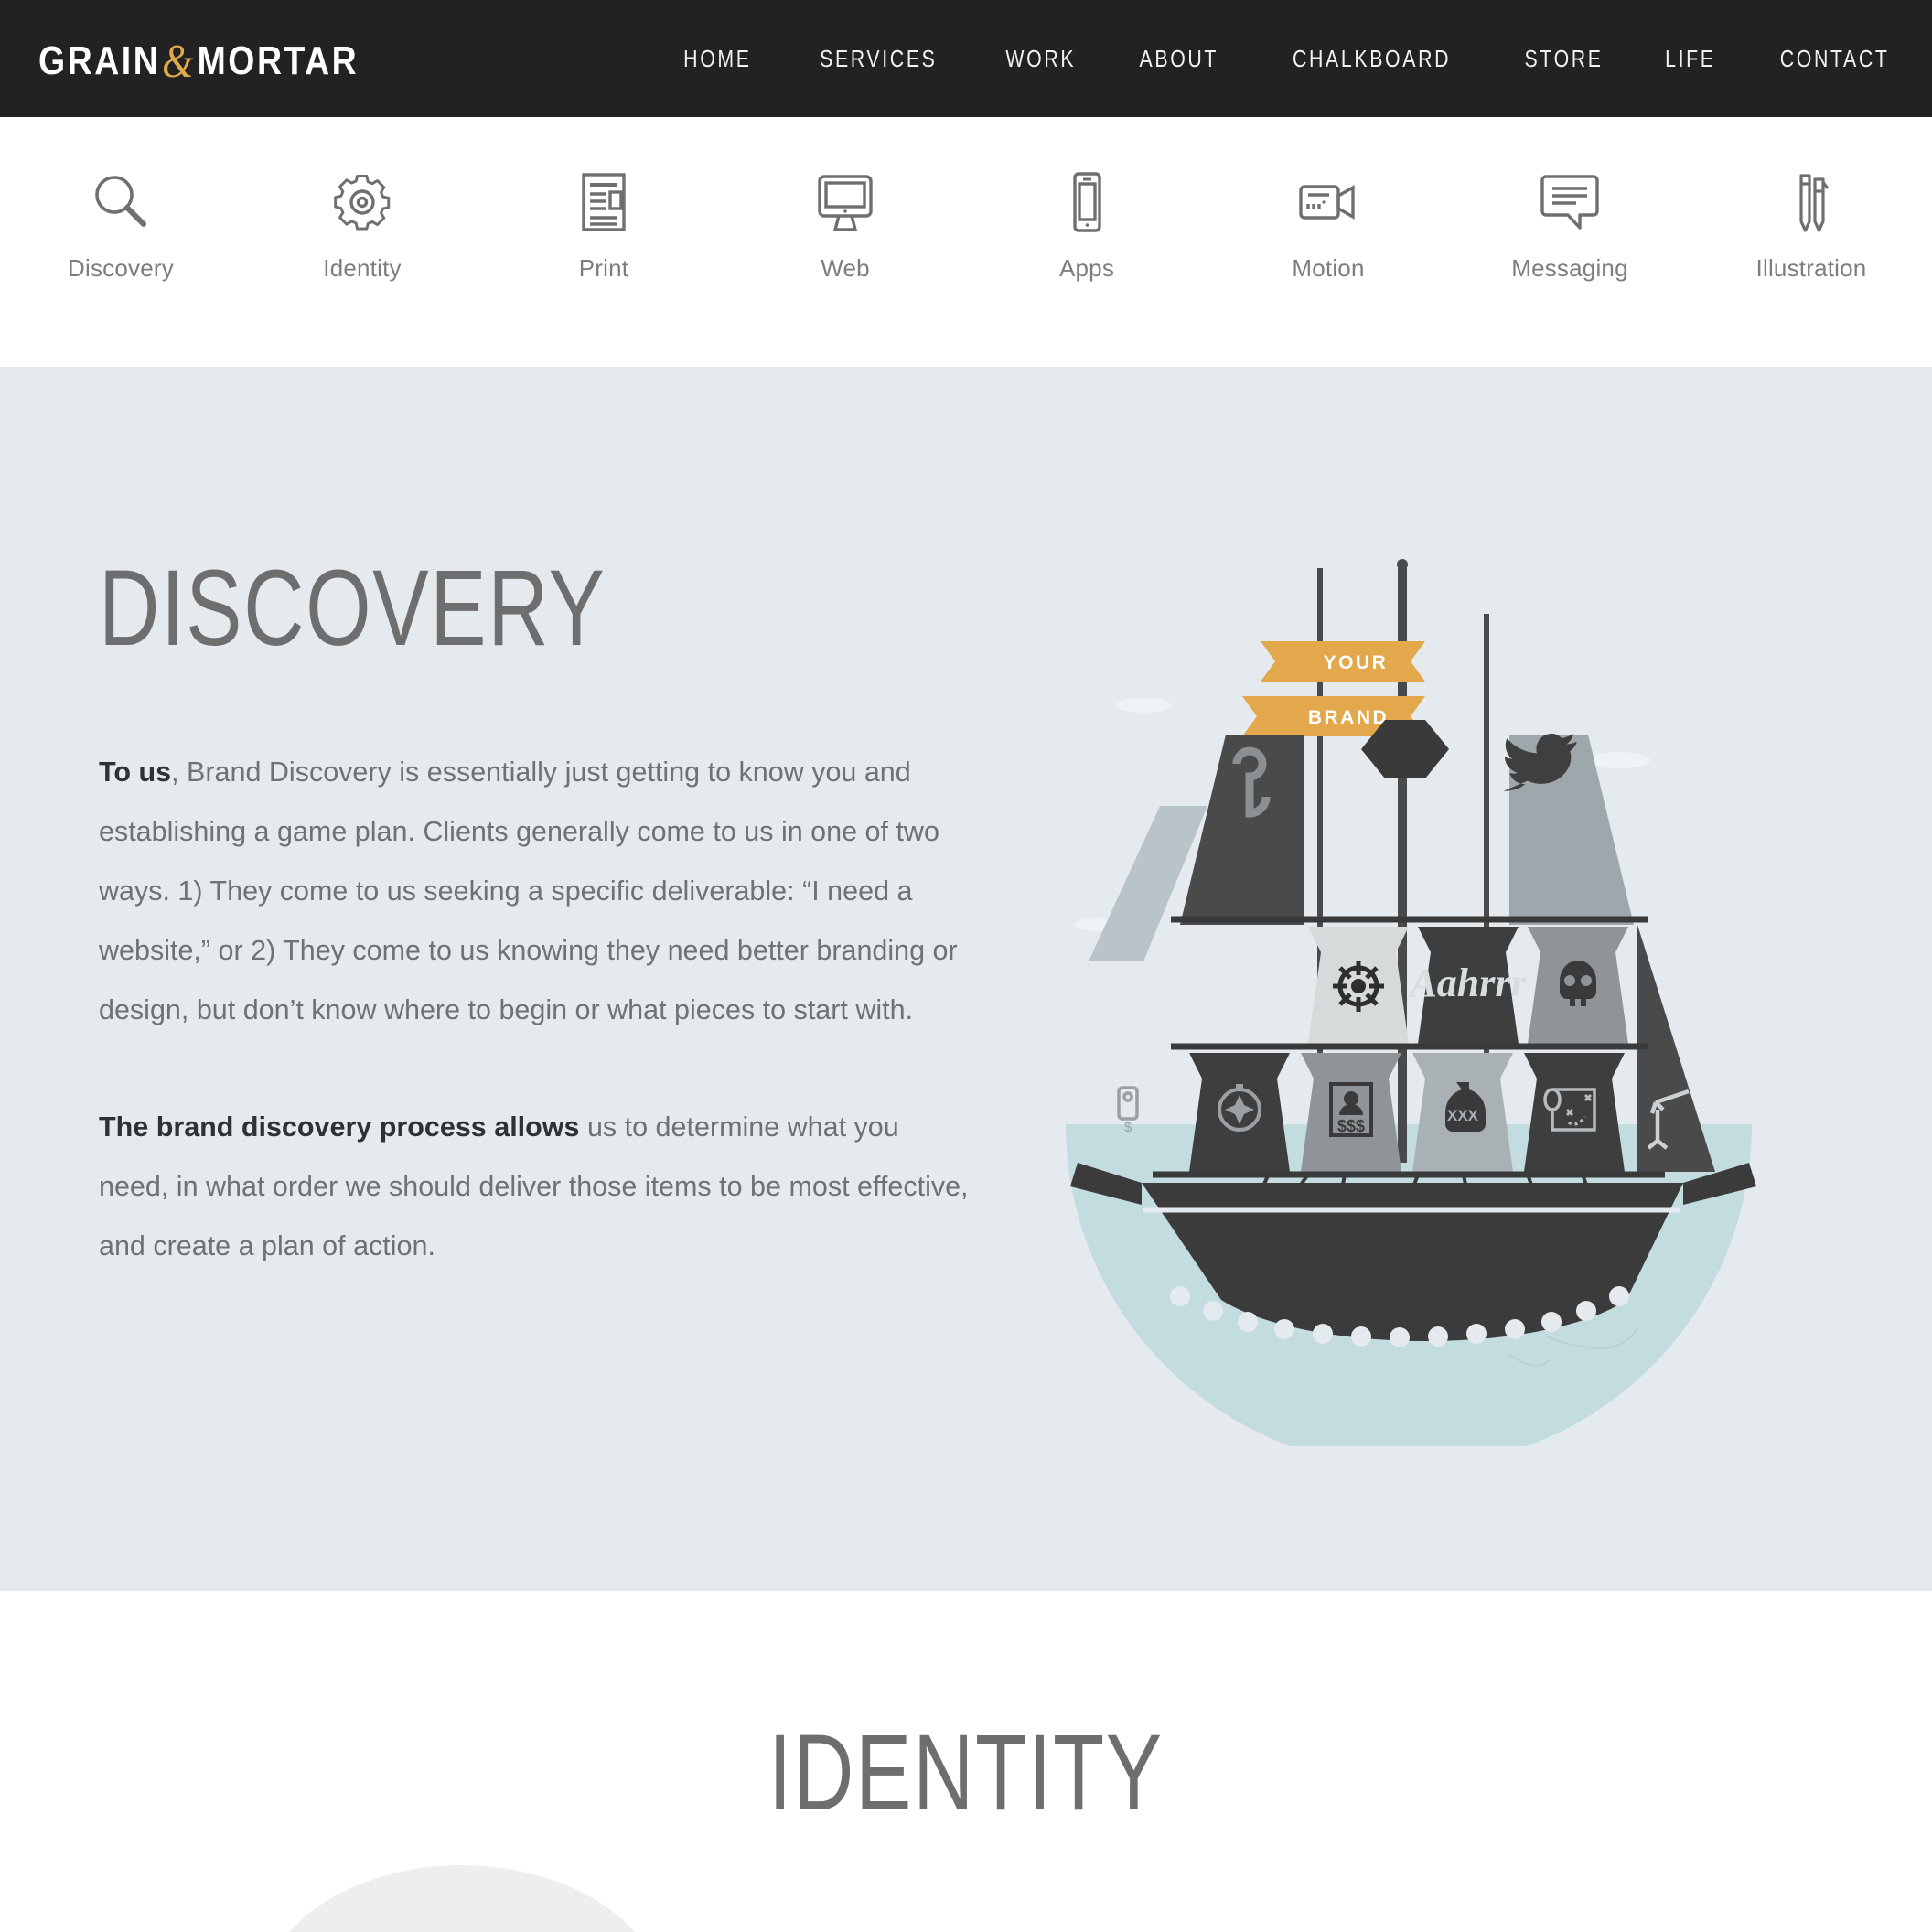  I want to click on nav-item-work: WORK, so click(1040, 59).